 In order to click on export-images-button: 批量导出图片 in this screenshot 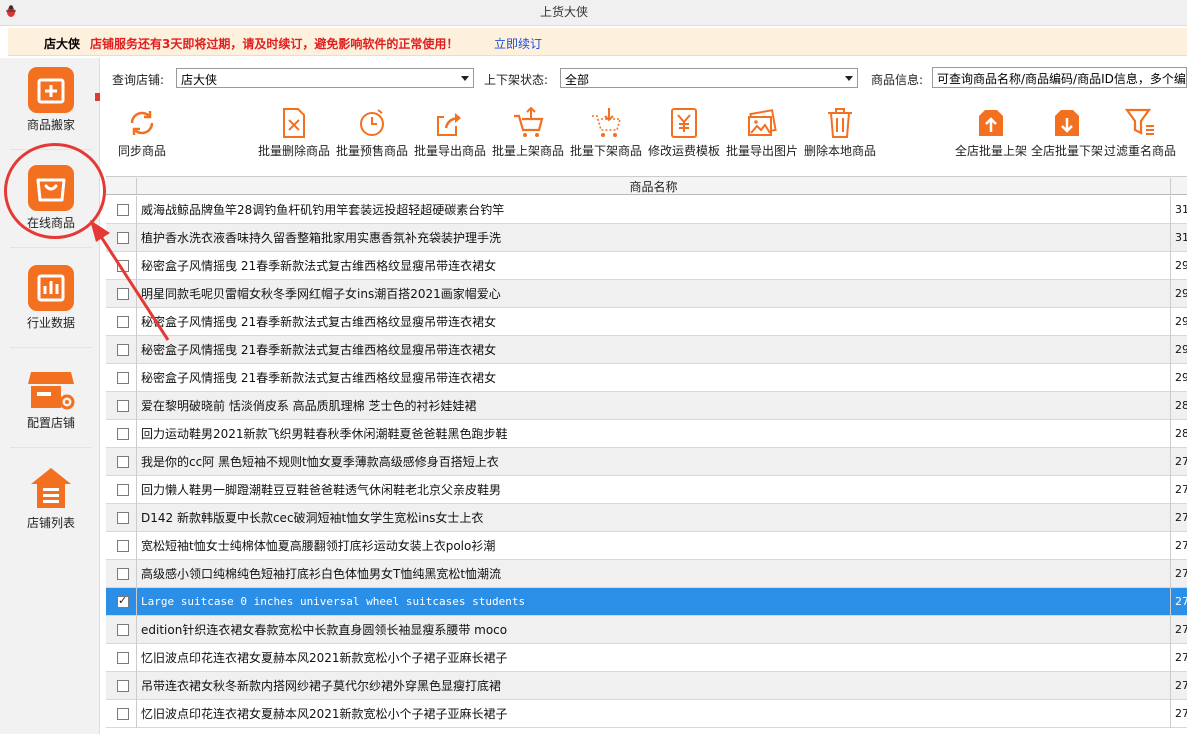, I will do `click(762, 134)`.